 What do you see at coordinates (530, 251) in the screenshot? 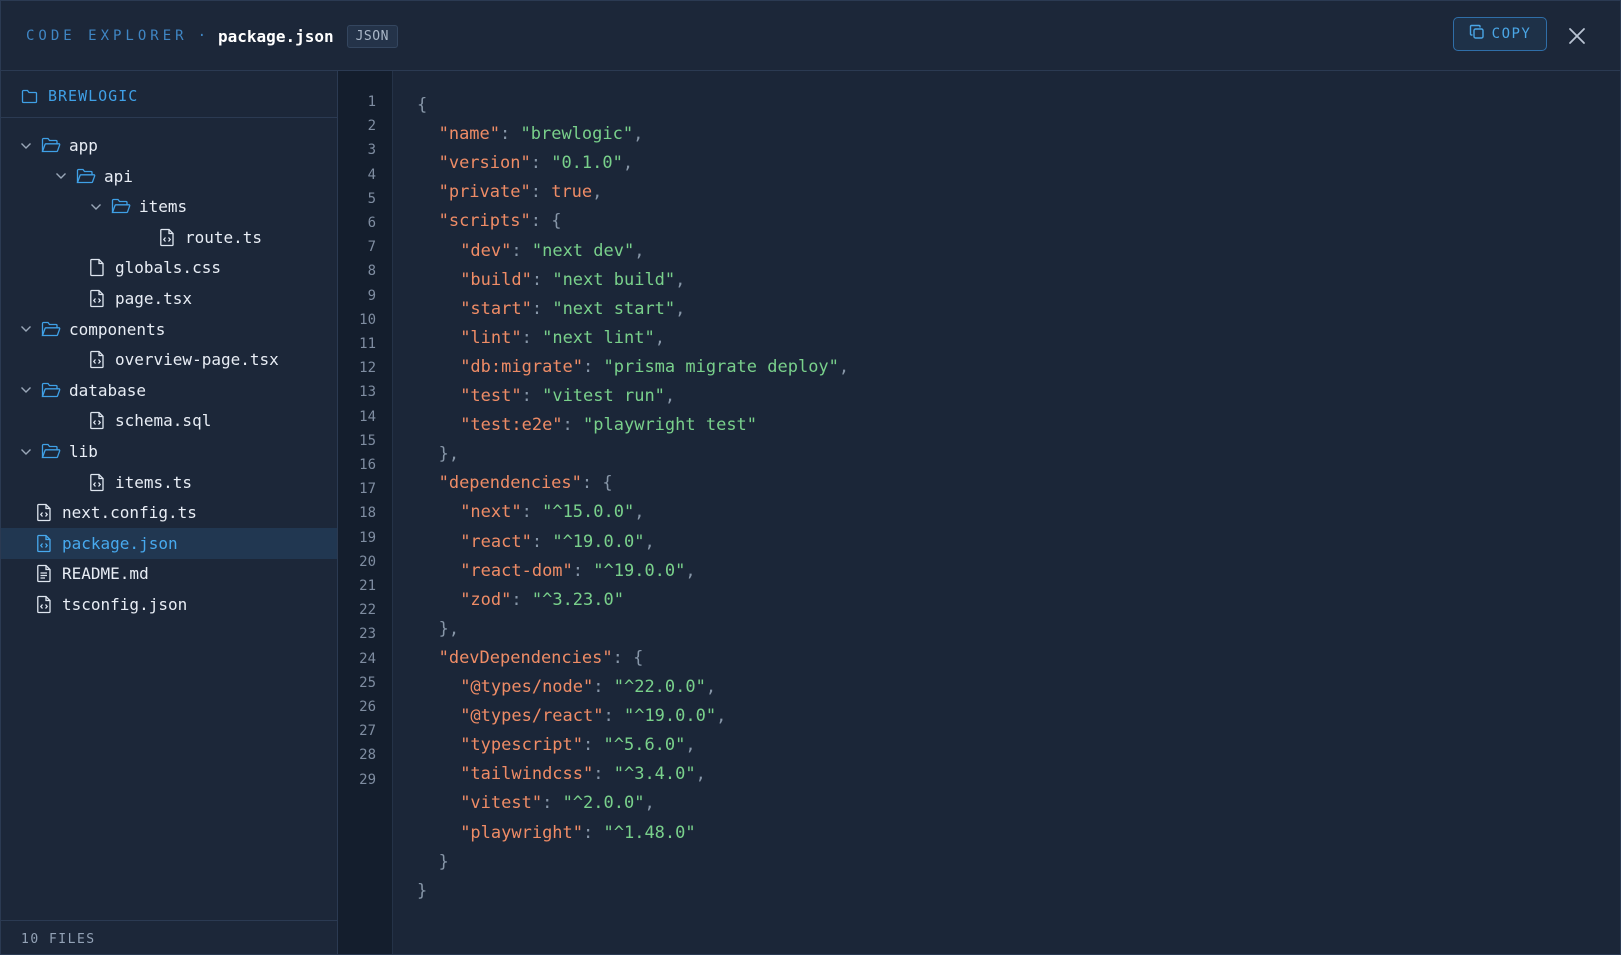
I see `code-line: "dev": "next dev",` at bounding box center [530, 251].